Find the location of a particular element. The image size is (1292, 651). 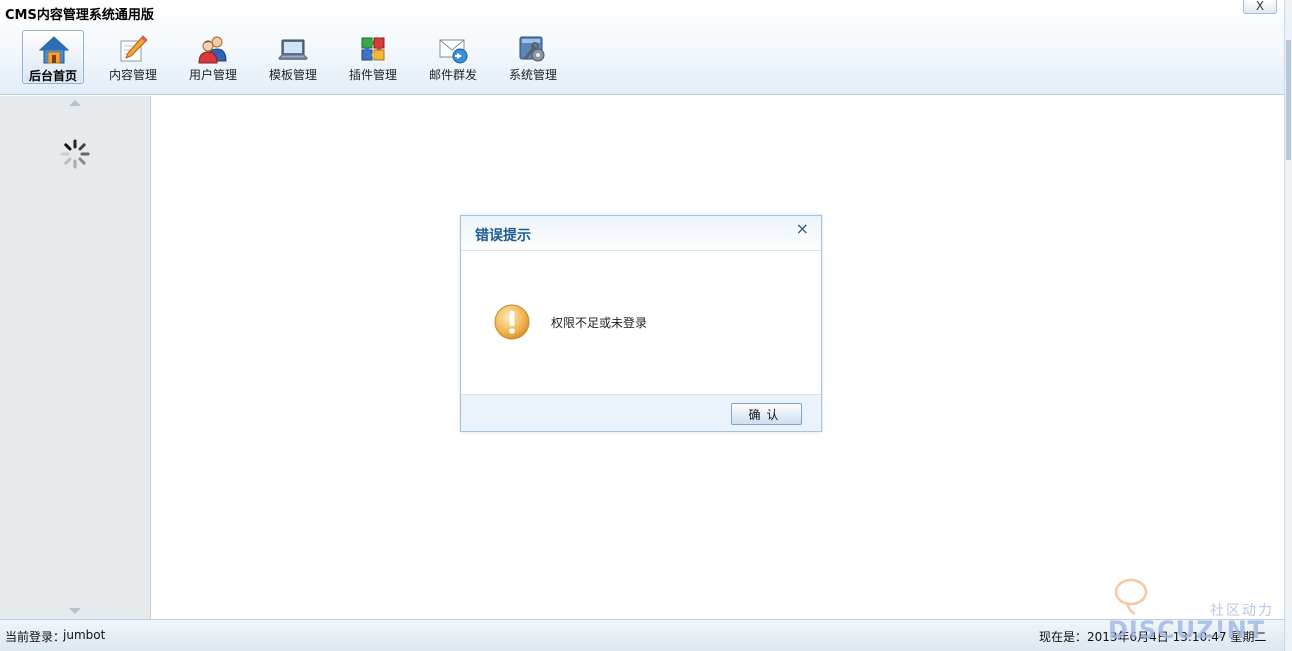

users-icon is located at coordinates (212, 50).